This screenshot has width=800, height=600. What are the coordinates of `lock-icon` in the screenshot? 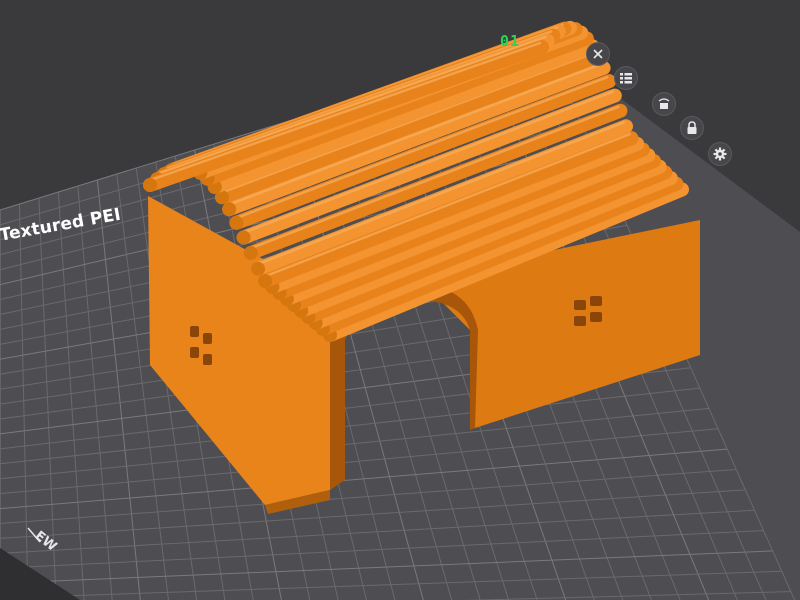 It's located at (692, 127).